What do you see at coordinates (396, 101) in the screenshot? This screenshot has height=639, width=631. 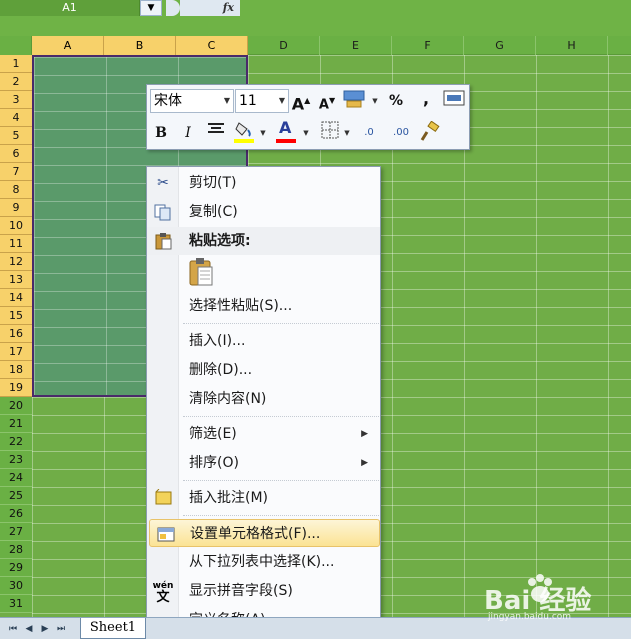 I see `percent-style-button: %` at bounding box center [396, 101].